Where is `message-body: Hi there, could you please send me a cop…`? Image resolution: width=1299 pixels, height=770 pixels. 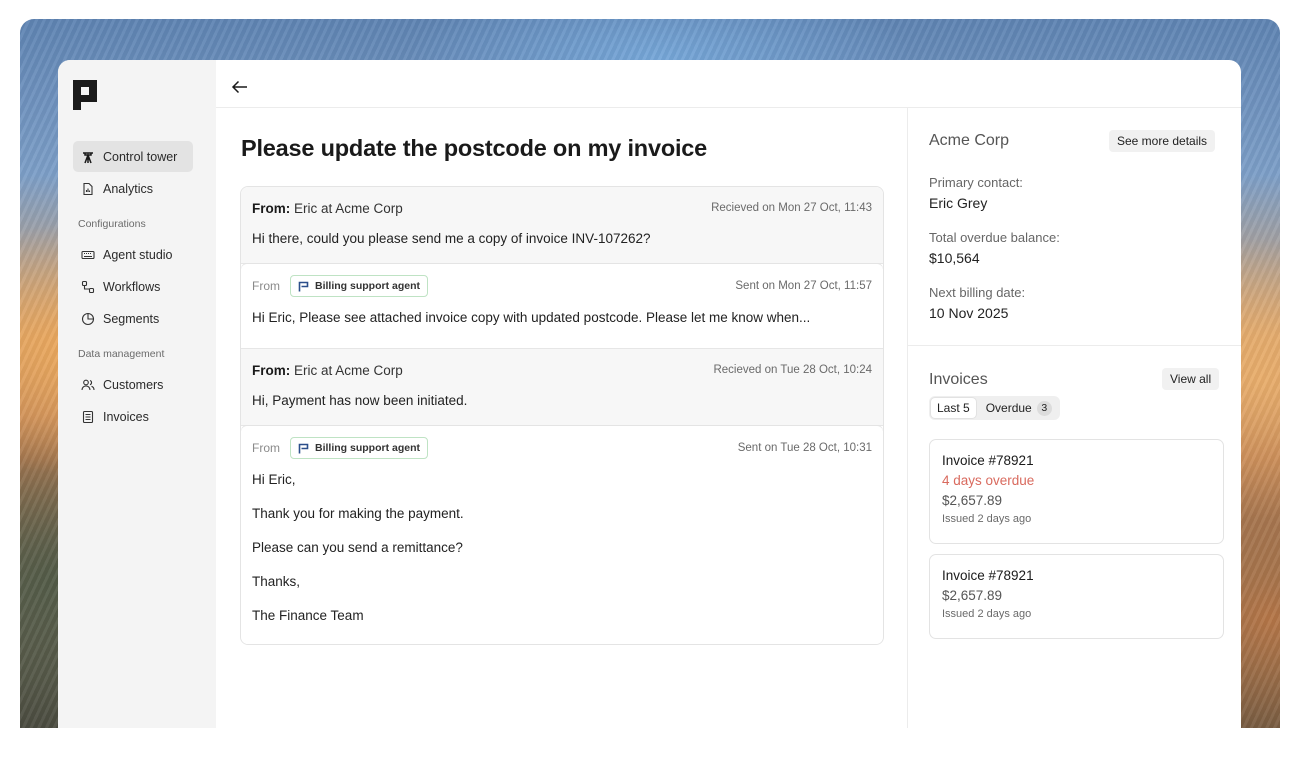
message-body: Hi there, could you please send me a cop… is located at coordinates (451, 238).